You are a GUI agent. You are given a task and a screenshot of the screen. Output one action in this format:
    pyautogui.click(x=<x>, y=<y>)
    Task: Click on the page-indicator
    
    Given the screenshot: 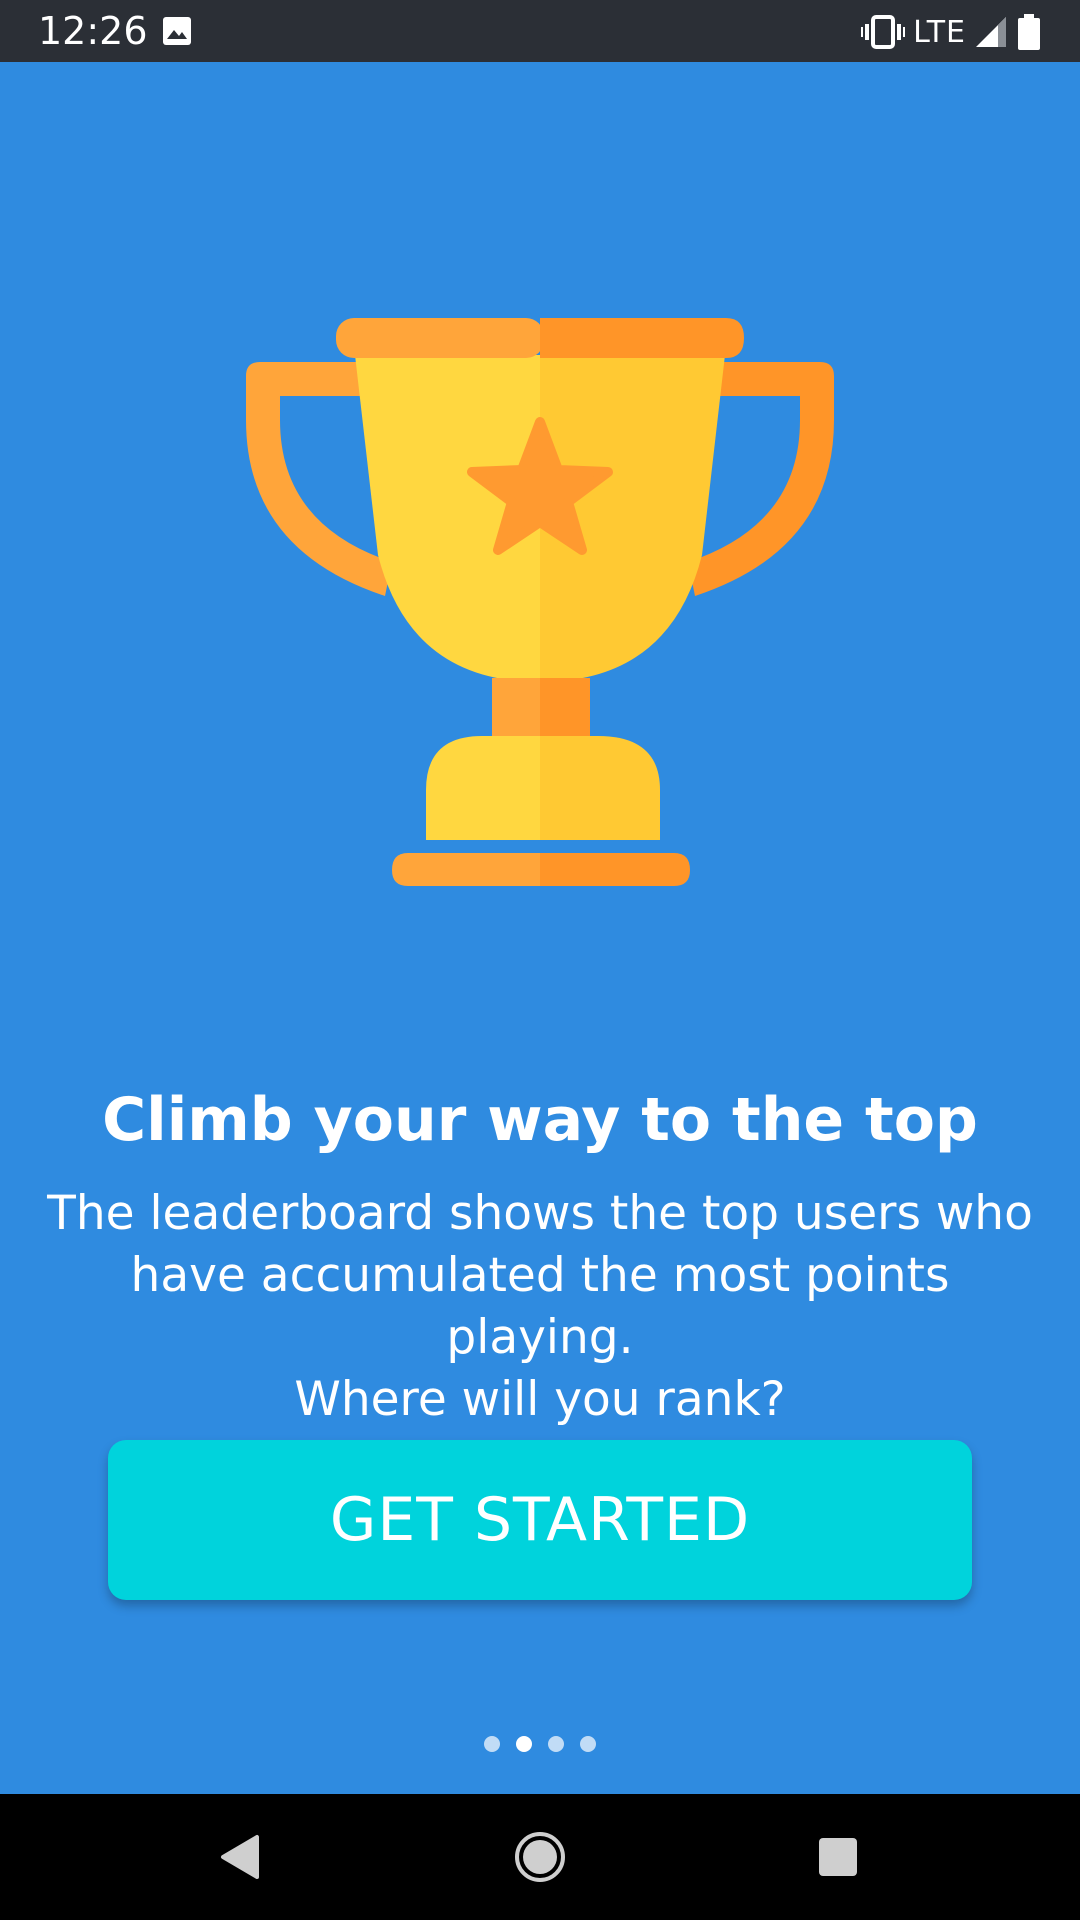 What is the action you would take?
    pyautogui.click(x=540, y=1744)
    